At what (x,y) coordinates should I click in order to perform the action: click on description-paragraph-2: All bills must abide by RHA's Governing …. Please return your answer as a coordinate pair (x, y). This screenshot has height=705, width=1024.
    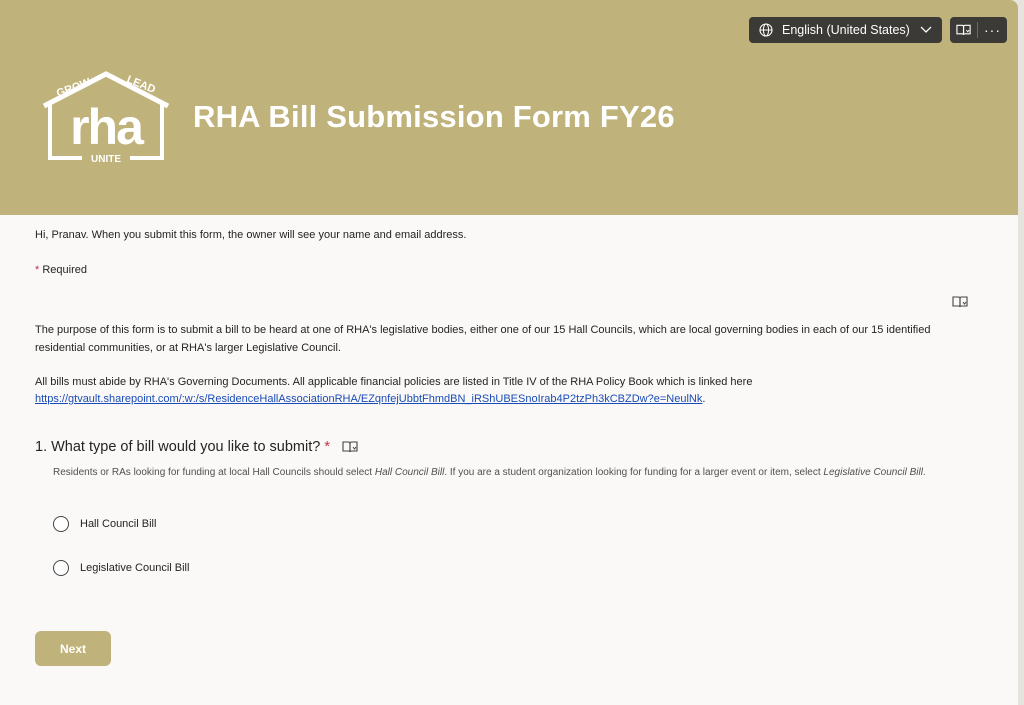
    Looking at the image, I should click on (505, 391).